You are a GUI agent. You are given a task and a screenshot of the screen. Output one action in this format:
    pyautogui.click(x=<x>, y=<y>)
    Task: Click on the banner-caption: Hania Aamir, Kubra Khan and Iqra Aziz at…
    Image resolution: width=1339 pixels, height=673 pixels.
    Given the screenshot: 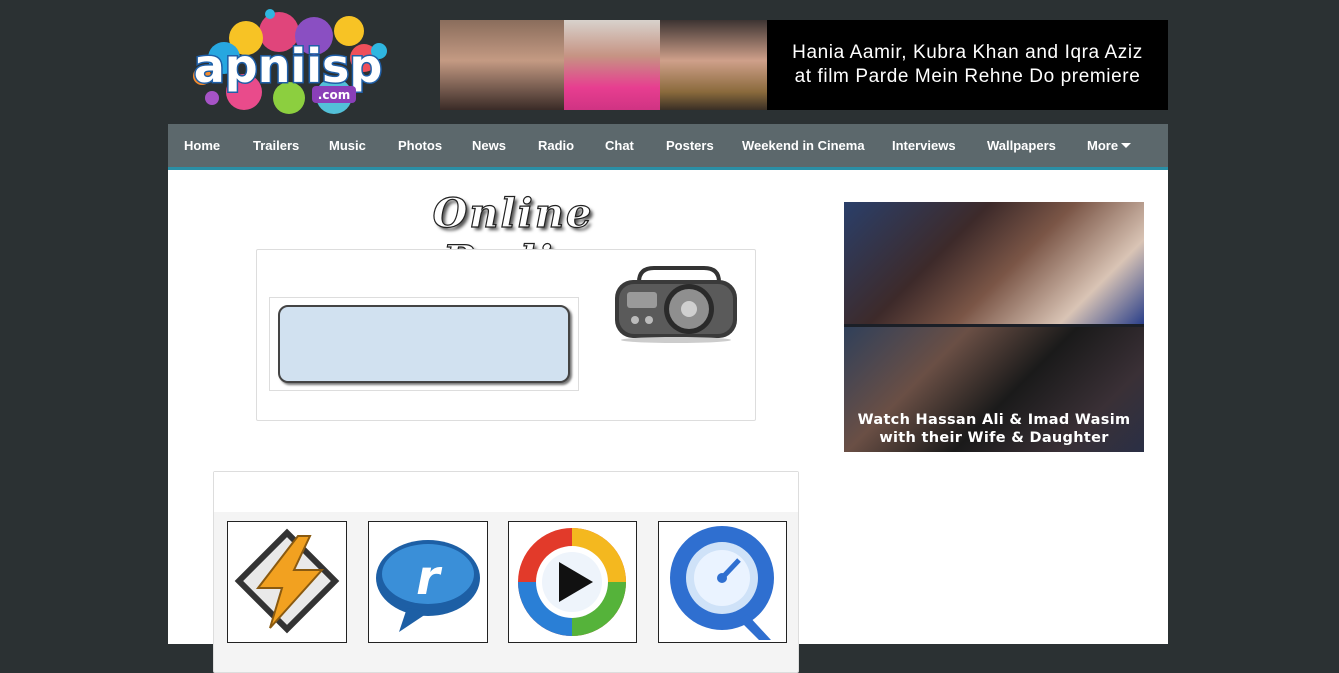 What is the action you would take?
    pyautogui.click(x=967, y=65)
    